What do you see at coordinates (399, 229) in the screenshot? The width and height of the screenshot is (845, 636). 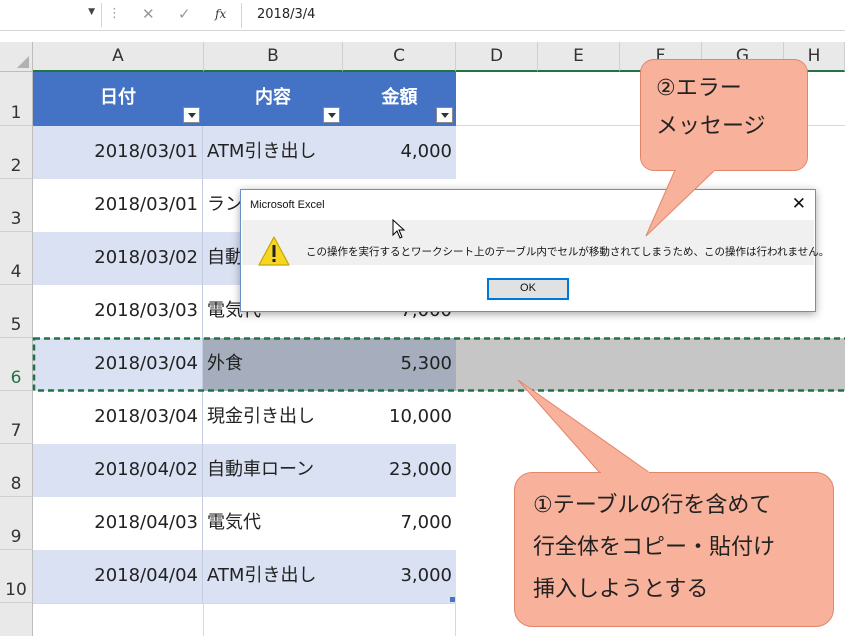 I see `mouse-cursor-icon` at bounding box center [399, 229].